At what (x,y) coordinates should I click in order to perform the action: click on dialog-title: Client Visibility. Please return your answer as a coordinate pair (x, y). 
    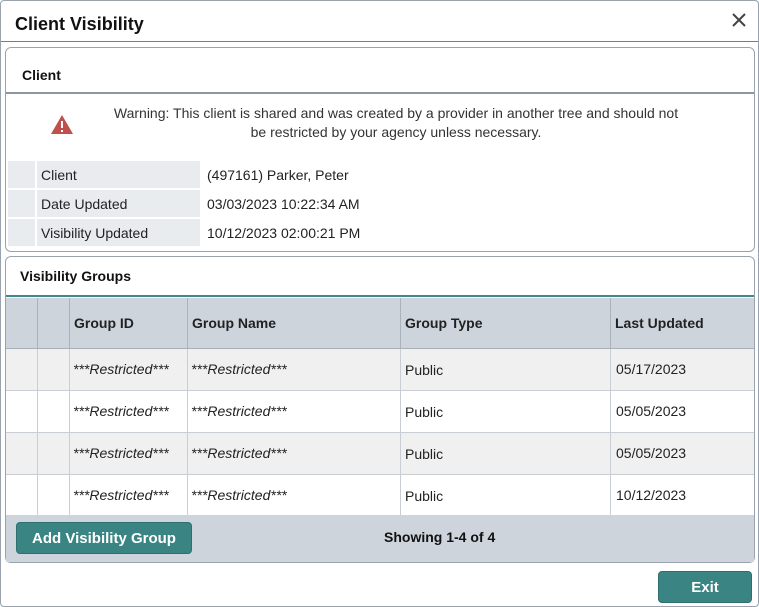
    Looking at the image, I should click on (79, 24).